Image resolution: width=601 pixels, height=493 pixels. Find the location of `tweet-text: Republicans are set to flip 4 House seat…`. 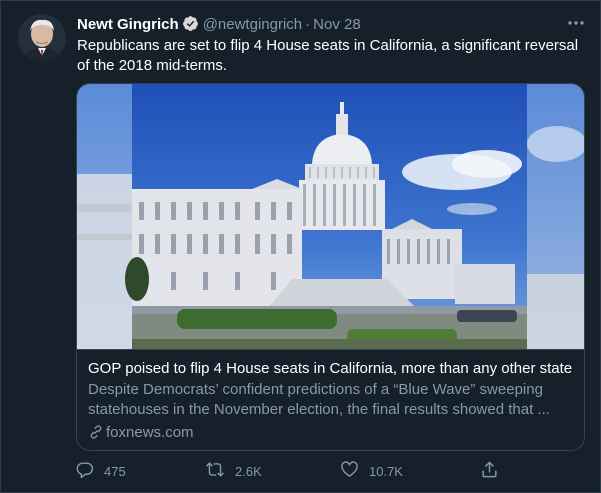

tweet-text: Republicans are set to flip 4 House seat… is located at coordinates (328, 55).